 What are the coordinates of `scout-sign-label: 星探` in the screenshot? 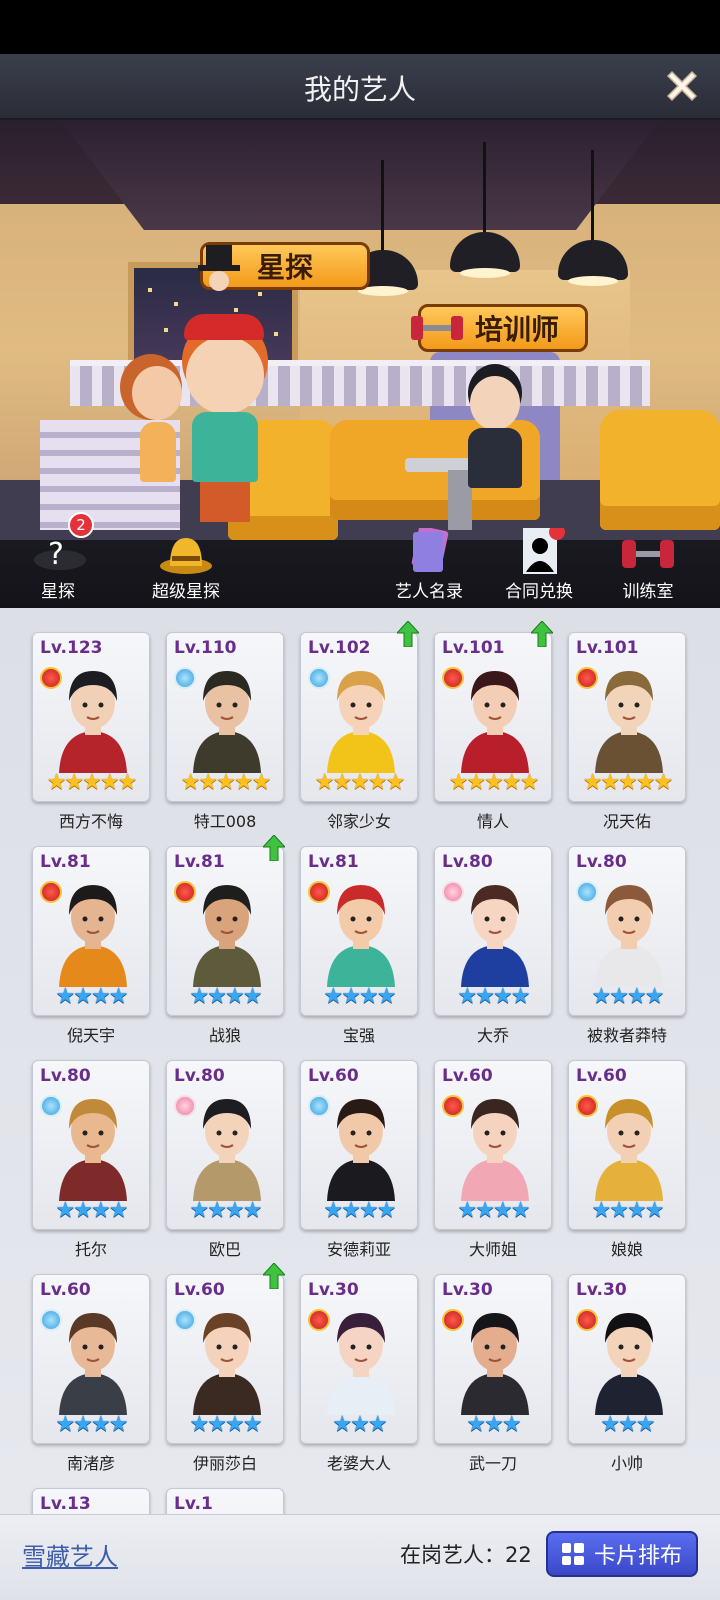 It's located at (285, 267).